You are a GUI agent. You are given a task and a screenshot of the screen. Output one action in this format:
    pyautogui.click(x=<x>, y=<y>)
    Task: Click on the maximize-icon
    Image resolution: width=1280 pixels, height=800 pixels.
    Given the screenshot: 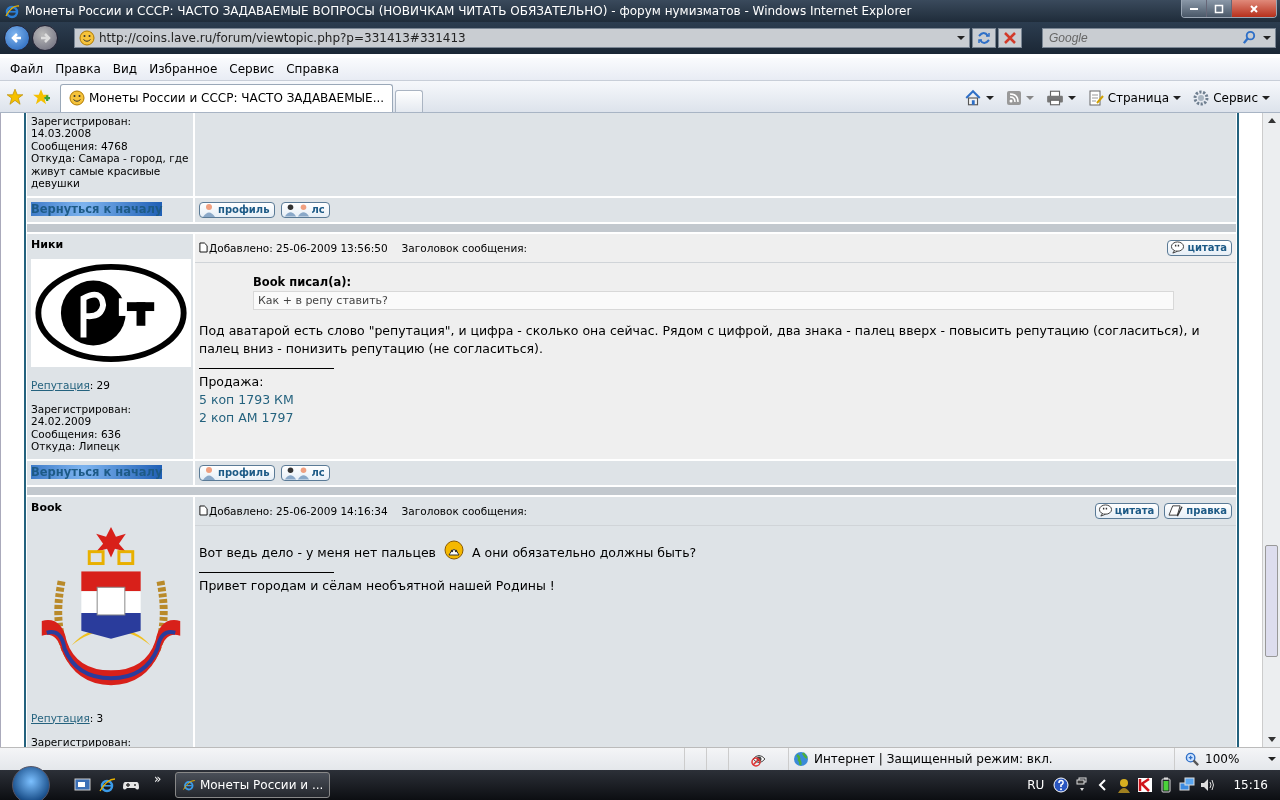 What is the action you would take?
    pyautogui.click(x=1219, y=8)
    